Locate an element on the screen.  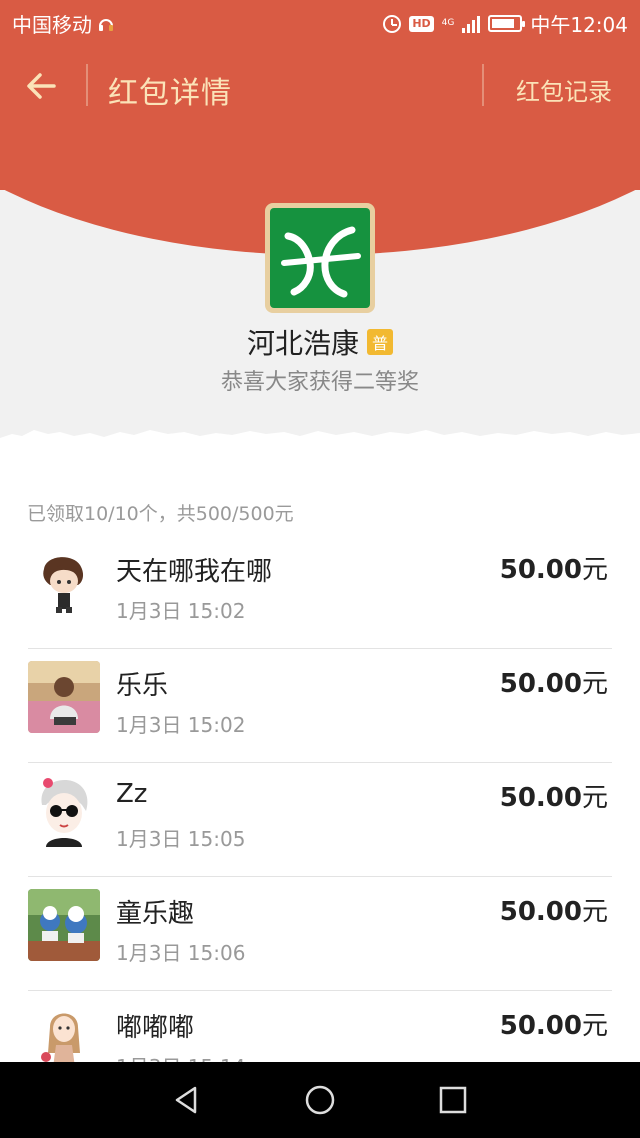
page-title: 红包详情 is located at coordinates (170, 93).